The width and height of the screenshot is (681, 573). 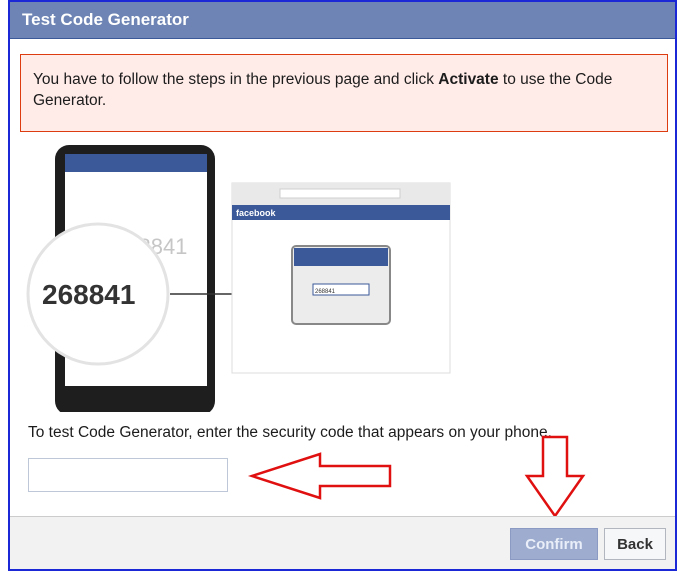 I want to click on left-arrow-annotation, so click(x=319, y=476).